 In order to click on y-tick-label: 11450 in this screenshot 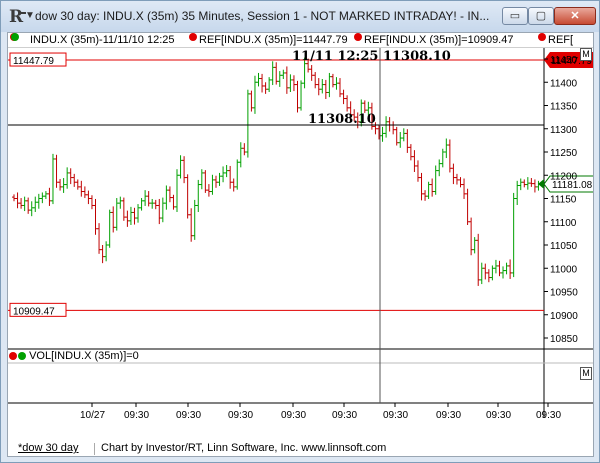, I will do `click(564, 60)`.